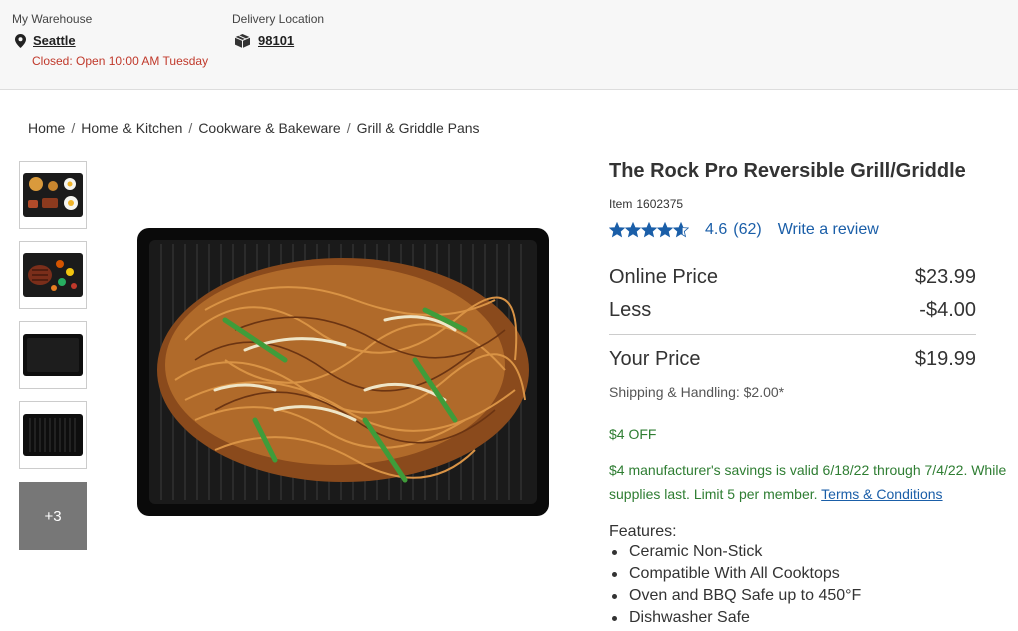 This screenshot has width=1018, height=631. What do you see at coordinates (646, 204) in the screenshot?
I see `item-number: Item 1602375` at bounding box center [646, 204].